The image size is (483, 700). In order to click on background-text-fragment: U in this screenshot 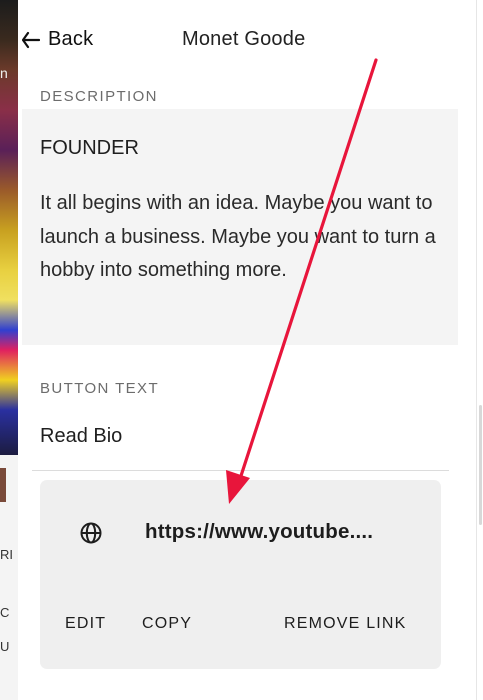, I will do `click(5, 646)`.